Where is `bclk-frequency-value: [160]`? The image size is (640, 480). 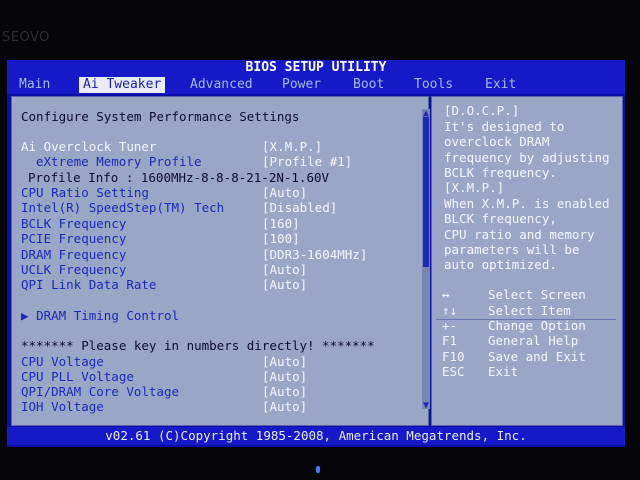 bclk-frequency-value: [160] is located at coordinates (281, 223).